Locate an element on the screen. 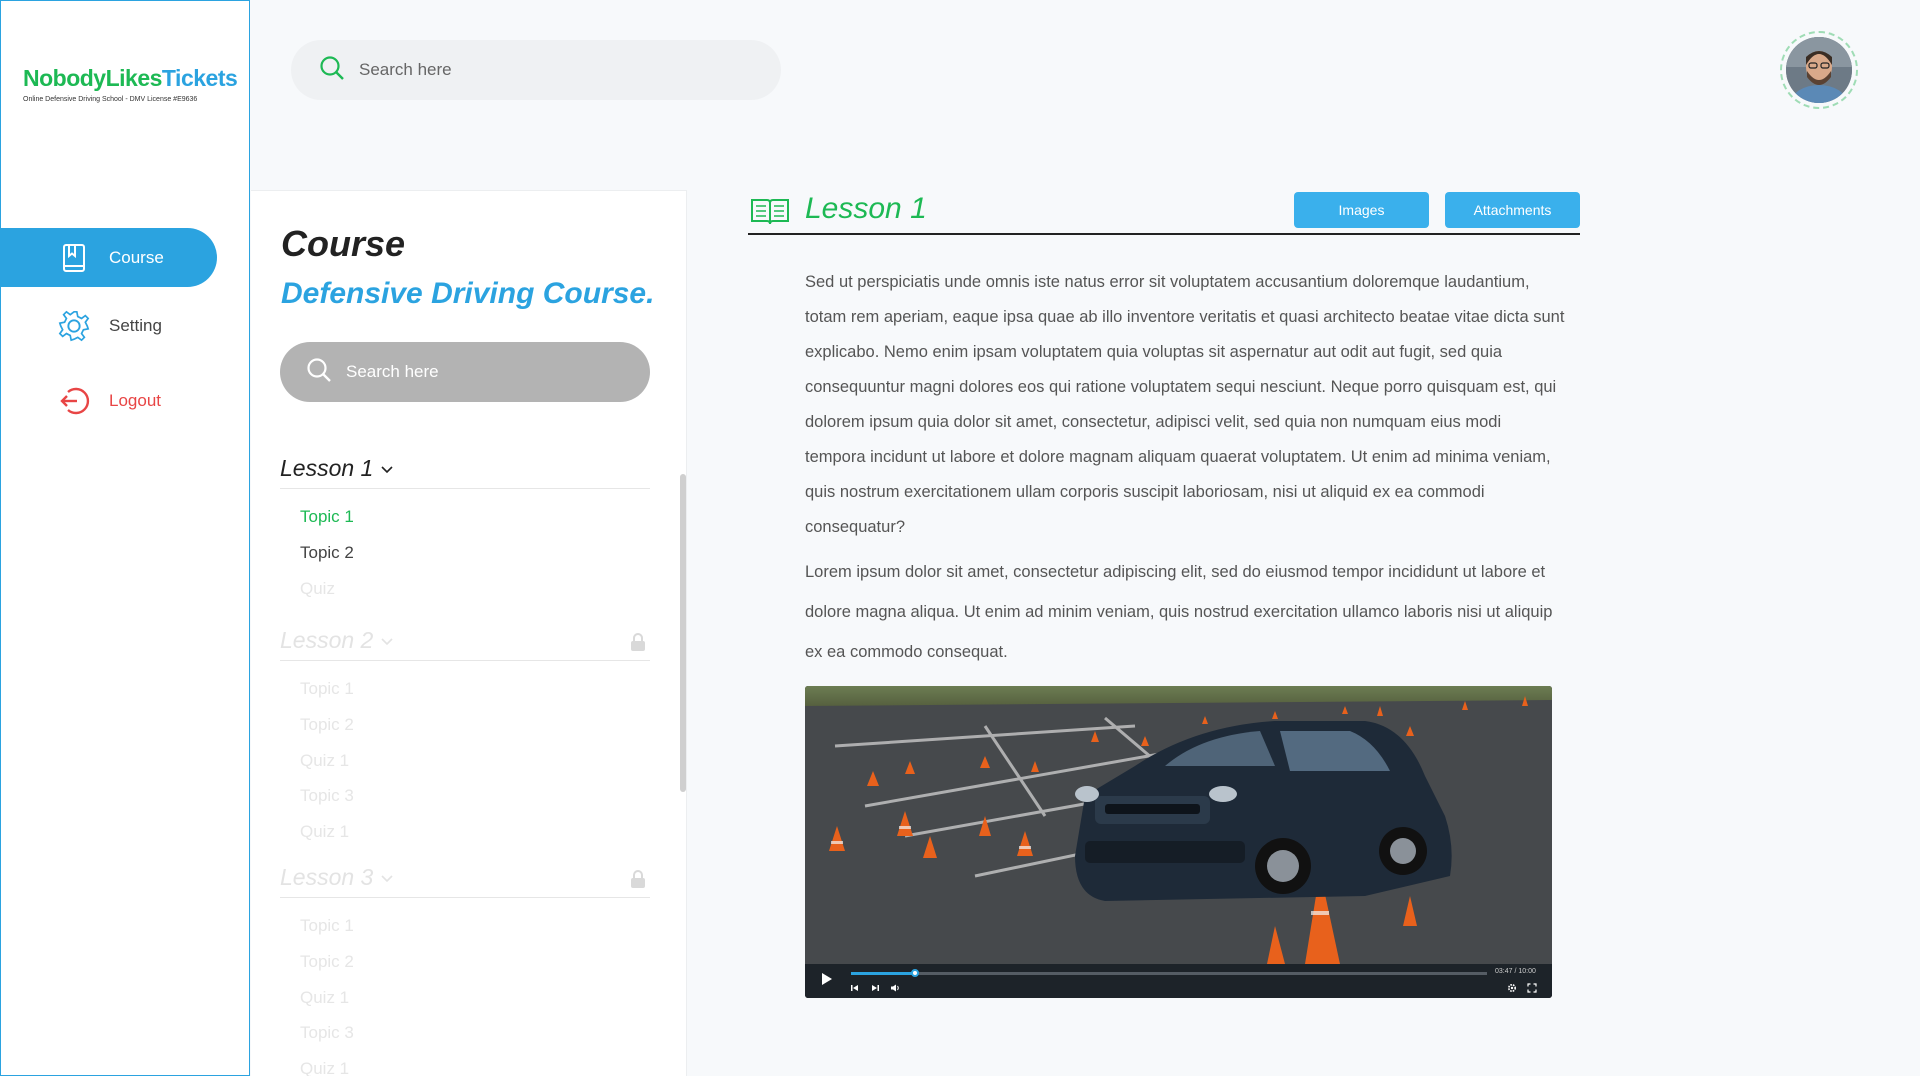  course-search-input is located at coordinates (491, 372).